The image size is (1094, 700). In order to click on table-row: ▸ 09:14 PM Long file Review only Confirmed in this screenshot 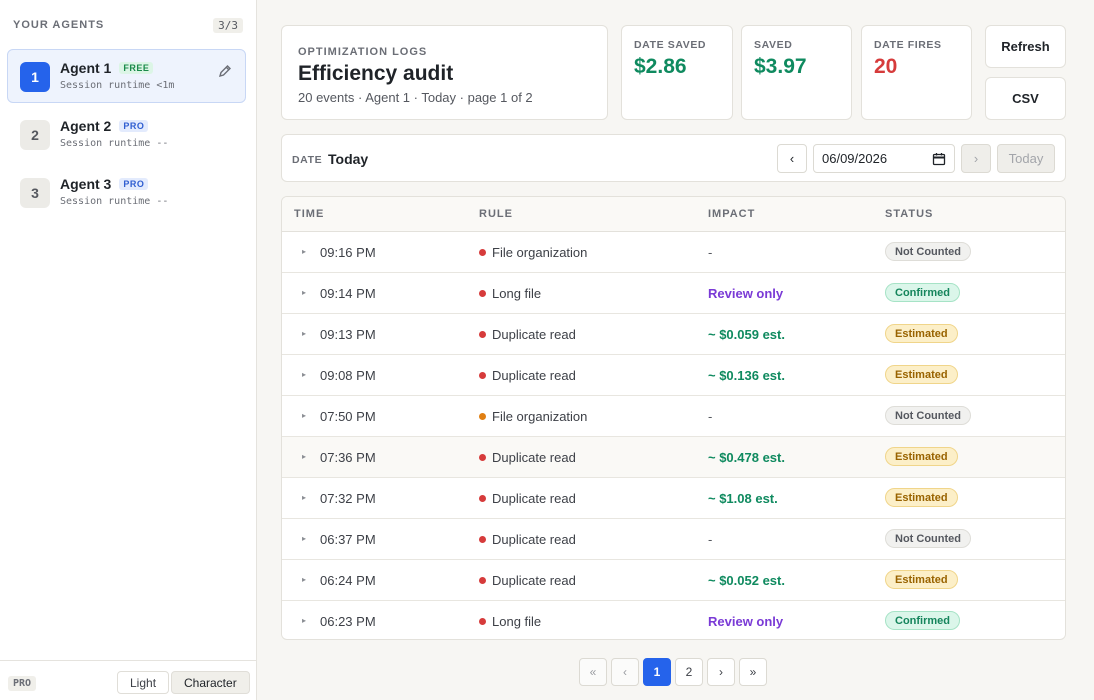, I will do `click(673, 293)`.